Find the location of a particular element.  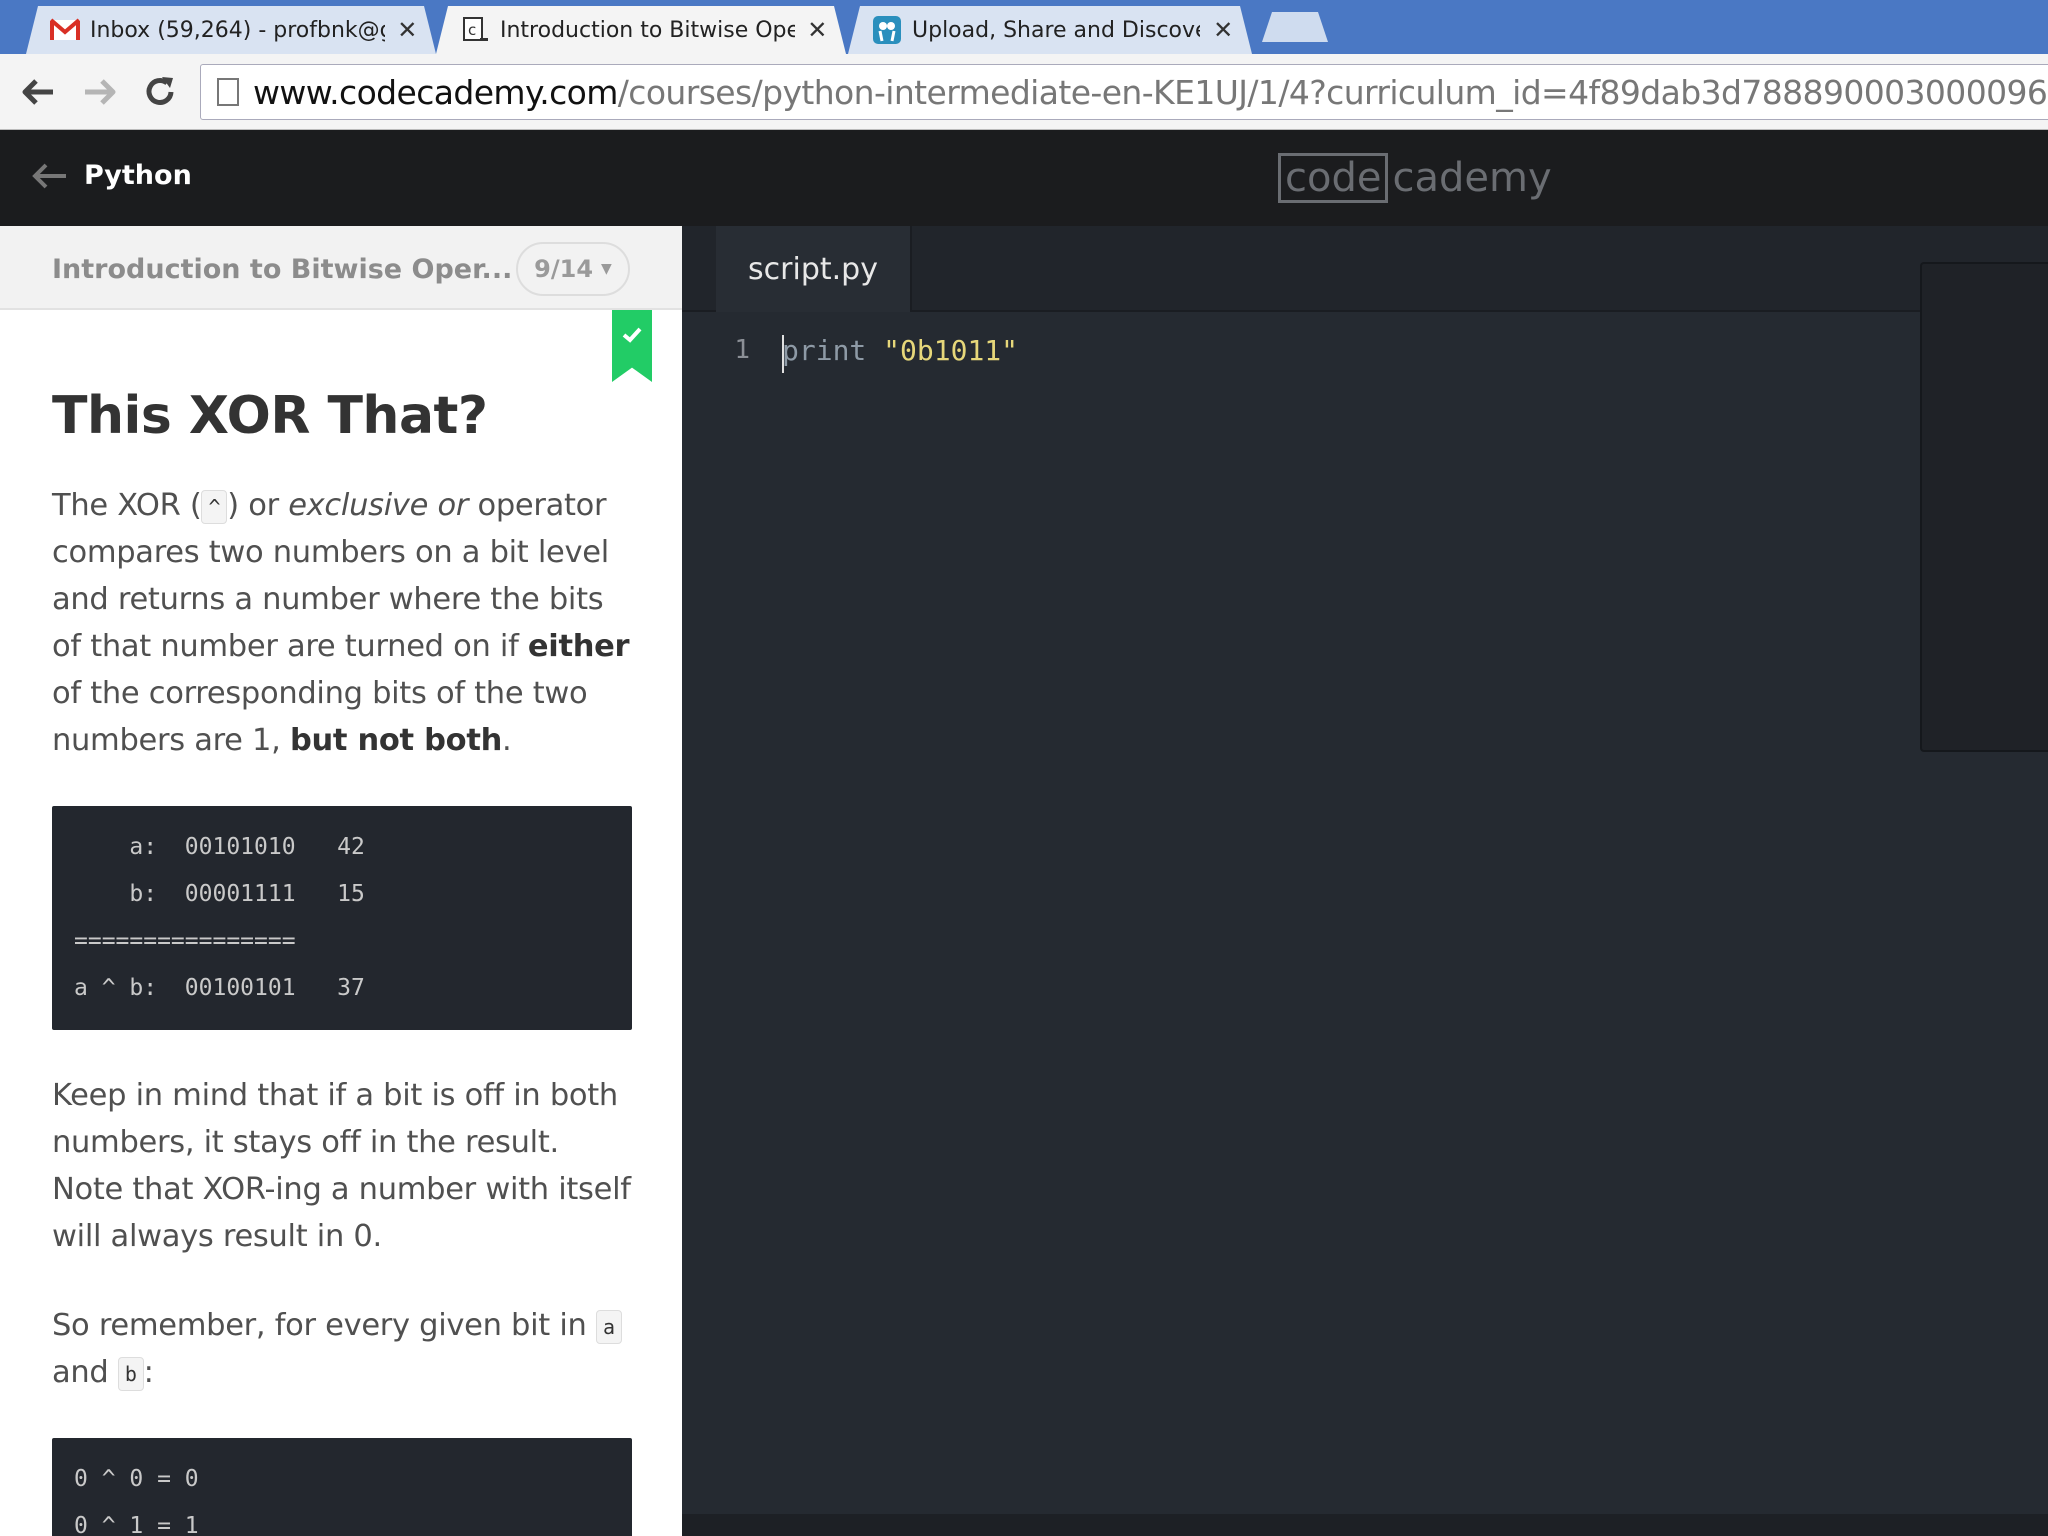

forward-button is located at coordinates (100, 92).